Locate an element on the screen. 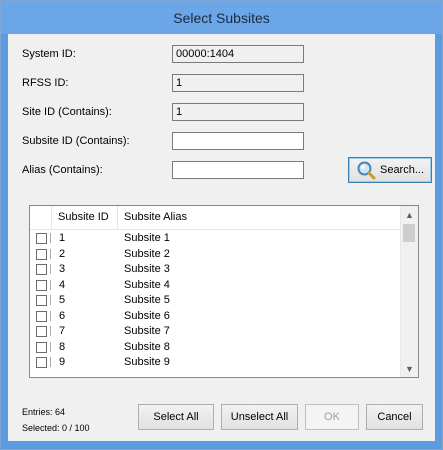  alias-label: Alias (Contains): is located at coordinates (62, 170).